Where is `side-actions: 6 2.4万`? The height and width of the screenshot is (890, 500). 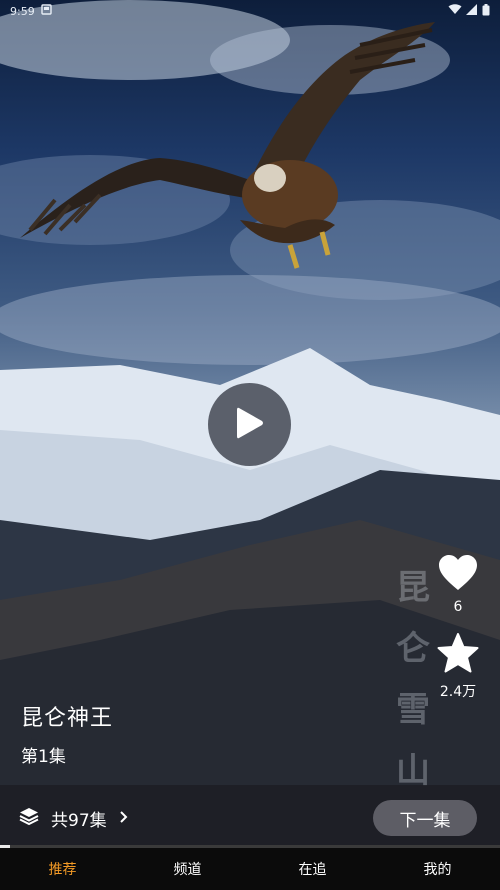
side-actions: 6 2.4万 is located at coordinates (458, 628).